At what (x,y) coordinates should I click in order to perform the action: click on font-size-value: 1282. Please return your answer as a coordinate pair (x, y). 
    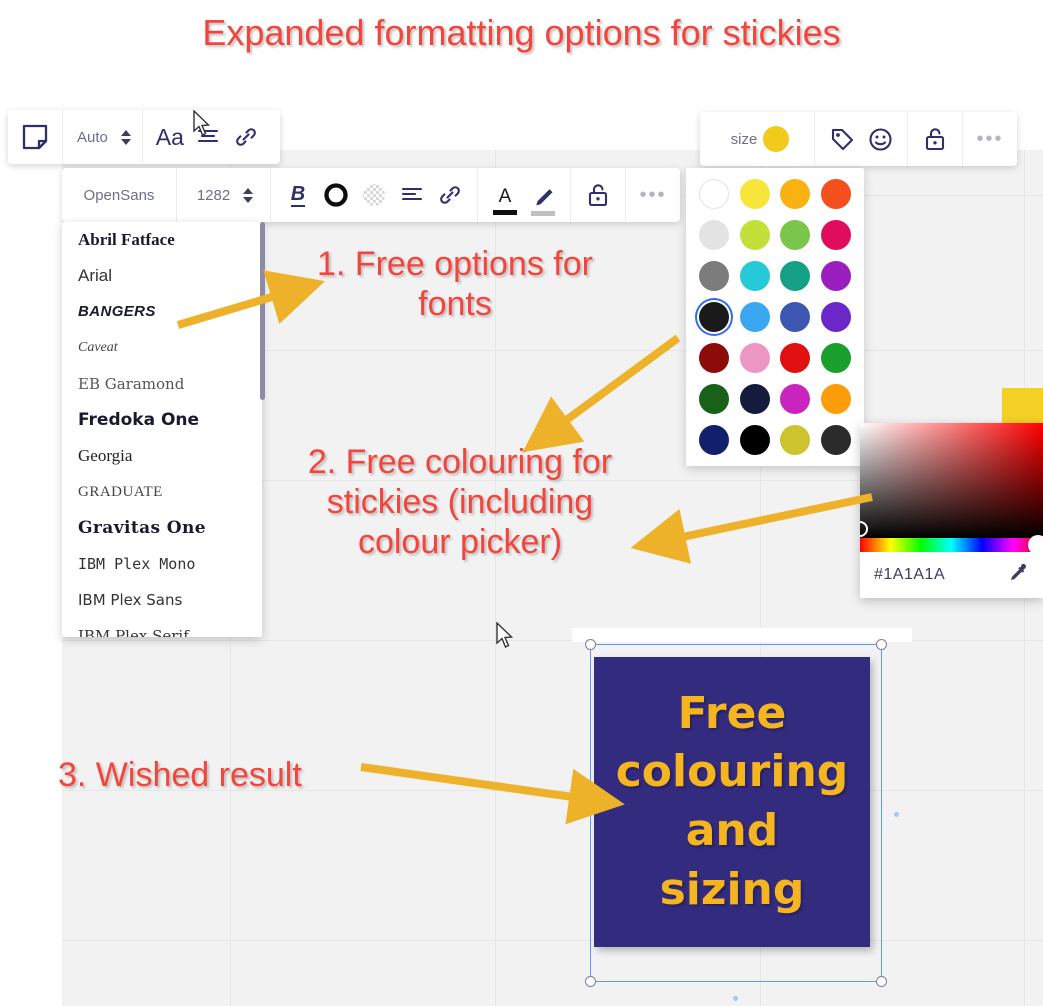
    Looking at the image, I should click on (213, 195).